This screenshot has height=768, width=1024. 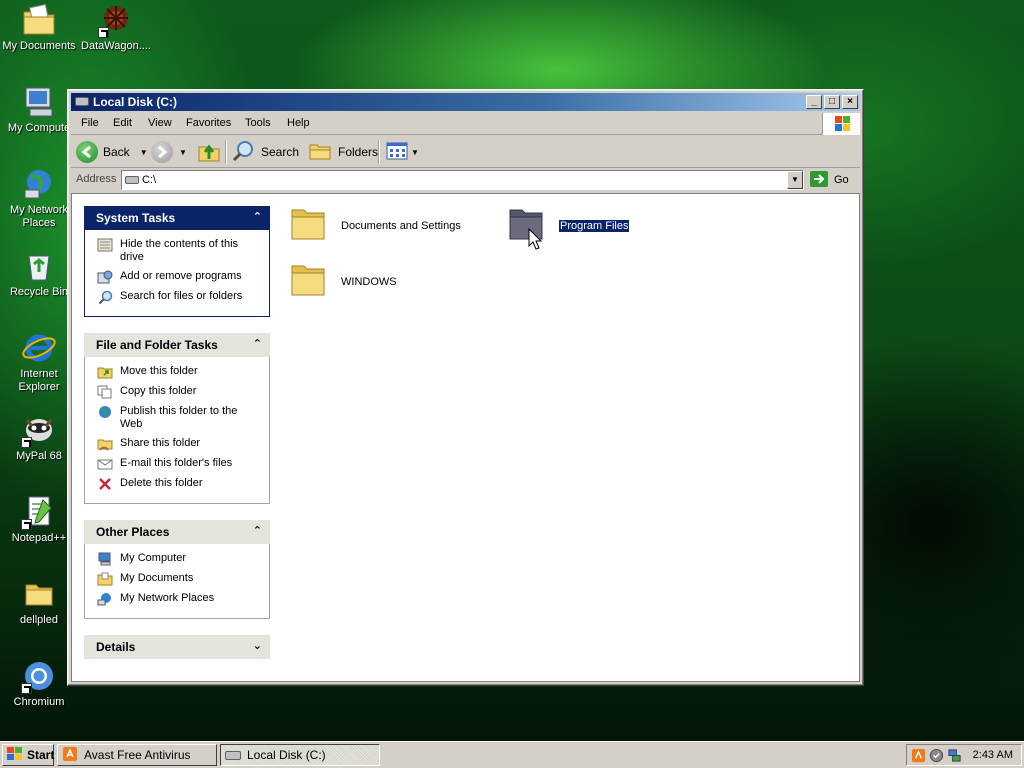 I want to click on back-arrow-icon, so click(x=87, y=152).